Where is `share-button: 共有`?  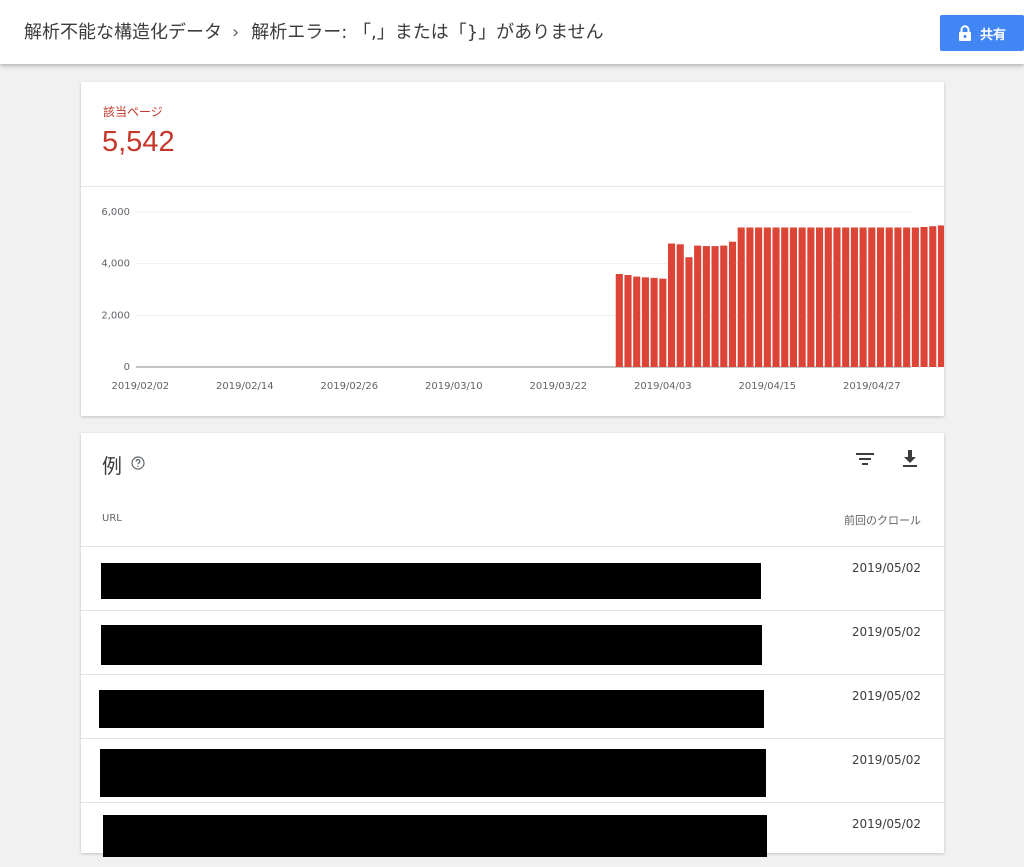 share-button: 共有 is located at coordinates (982, 33).